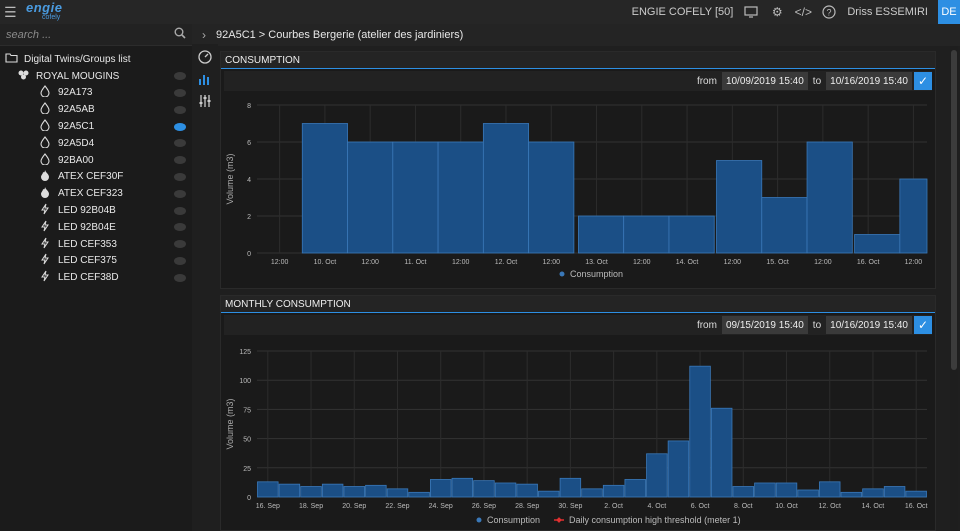  Describe the element at coordinates (96, 210) in the screenshot. I see `tree-item: LED 92B04B` at that location.